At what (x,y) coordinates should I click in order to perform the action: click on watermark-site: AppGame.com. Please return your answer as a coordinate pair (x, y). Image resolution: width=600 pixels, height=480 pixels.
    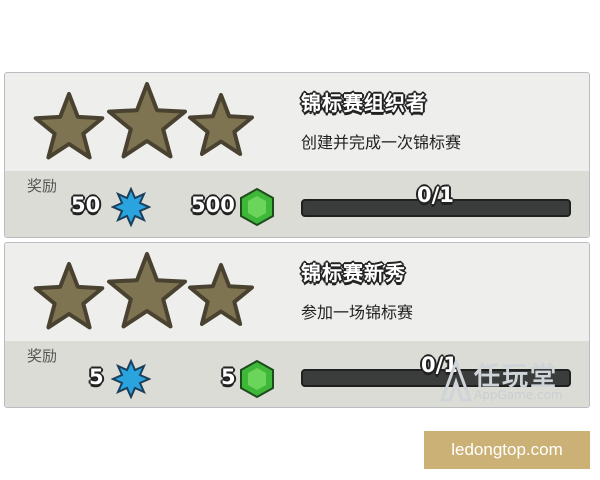
    Looking at the image, I should click on (518, 395).